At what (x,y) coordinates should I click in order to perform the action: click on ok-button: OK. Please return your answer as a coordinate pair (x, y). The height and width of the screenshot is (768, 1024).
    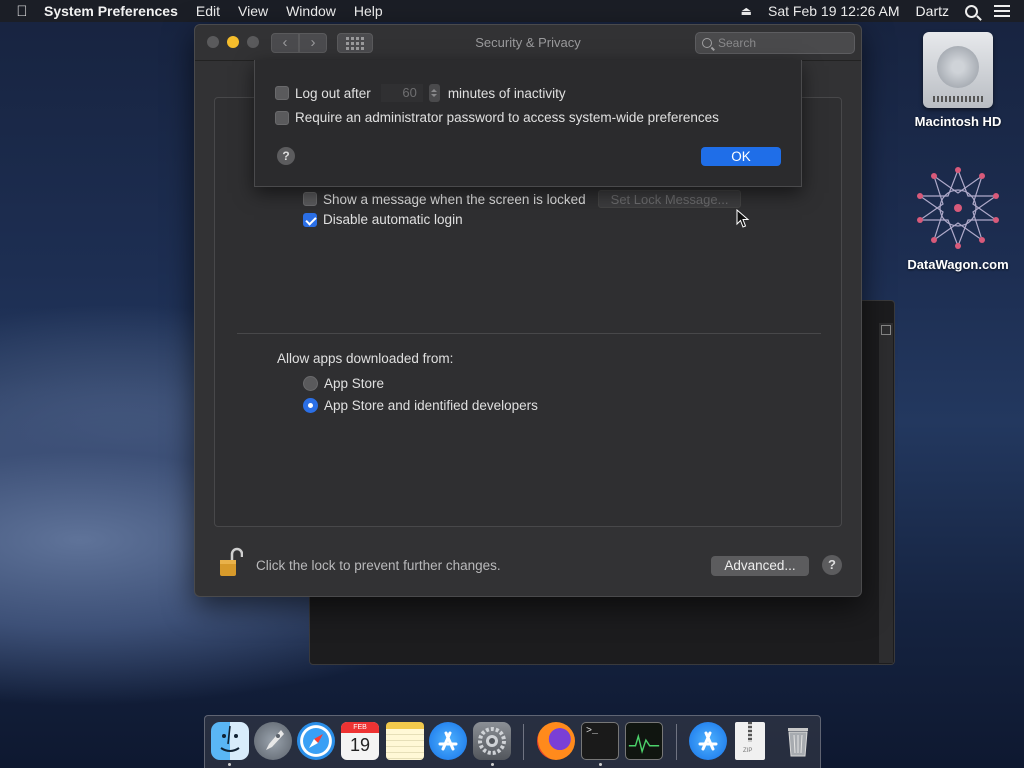
    Looking at the image, I should click on (741, 156).